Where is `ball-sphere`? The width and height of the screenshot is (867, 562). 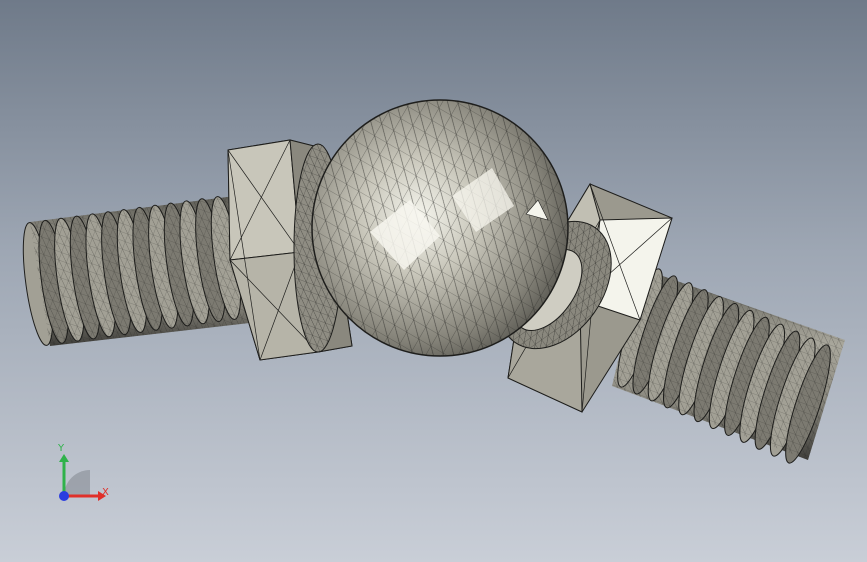
ball-sphere is located at coordinates (440, 228).